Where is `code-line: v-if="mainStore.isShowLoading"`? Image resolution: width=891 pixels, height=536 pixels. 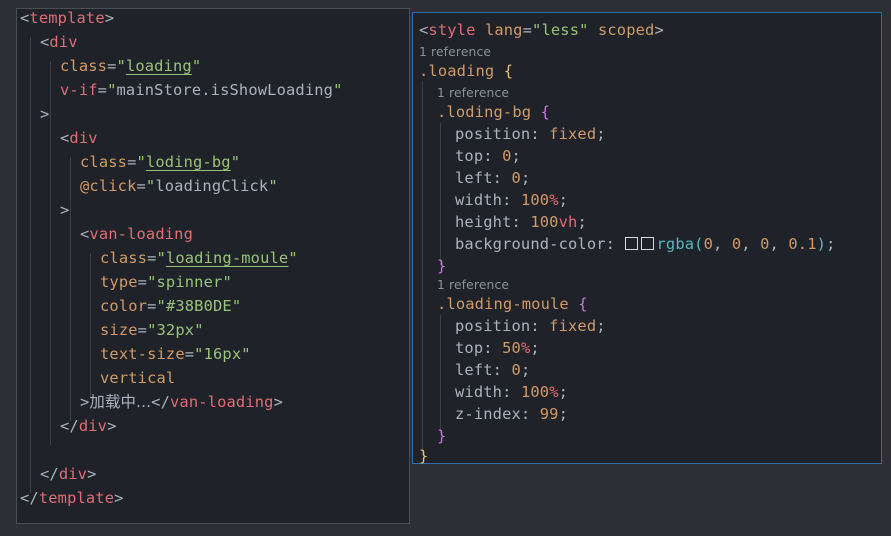
code-line: v-if="mainStore.isShowLoading" is located at coordinates (201, 90).